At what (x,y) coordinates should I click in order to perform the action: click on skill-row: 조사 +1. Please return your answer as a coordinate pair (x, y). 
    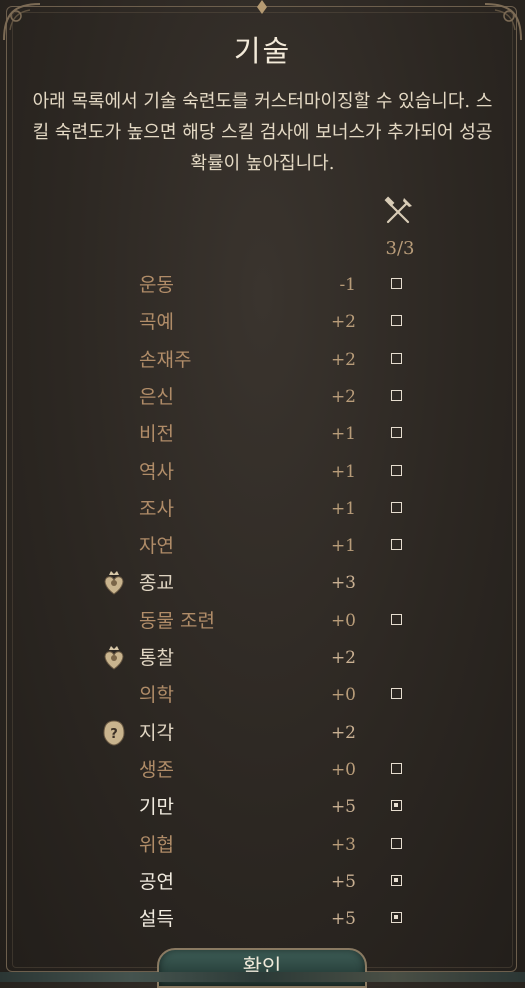
    Looking at the image, I should click on (262, 509).